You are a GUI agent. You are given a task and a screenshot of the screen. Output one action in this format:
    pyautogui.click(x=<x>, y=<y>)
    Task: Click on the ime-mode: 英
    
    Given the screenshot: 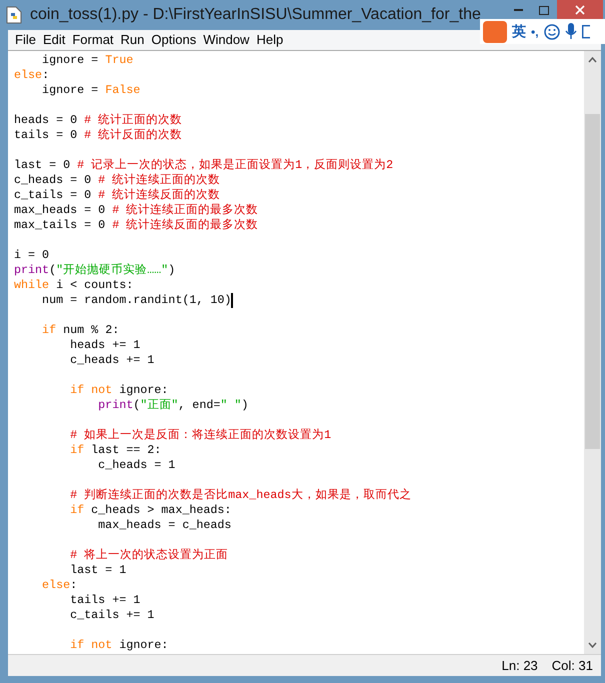 What is the action you would take?
    pyautogui.click(x=519, y=31)
    